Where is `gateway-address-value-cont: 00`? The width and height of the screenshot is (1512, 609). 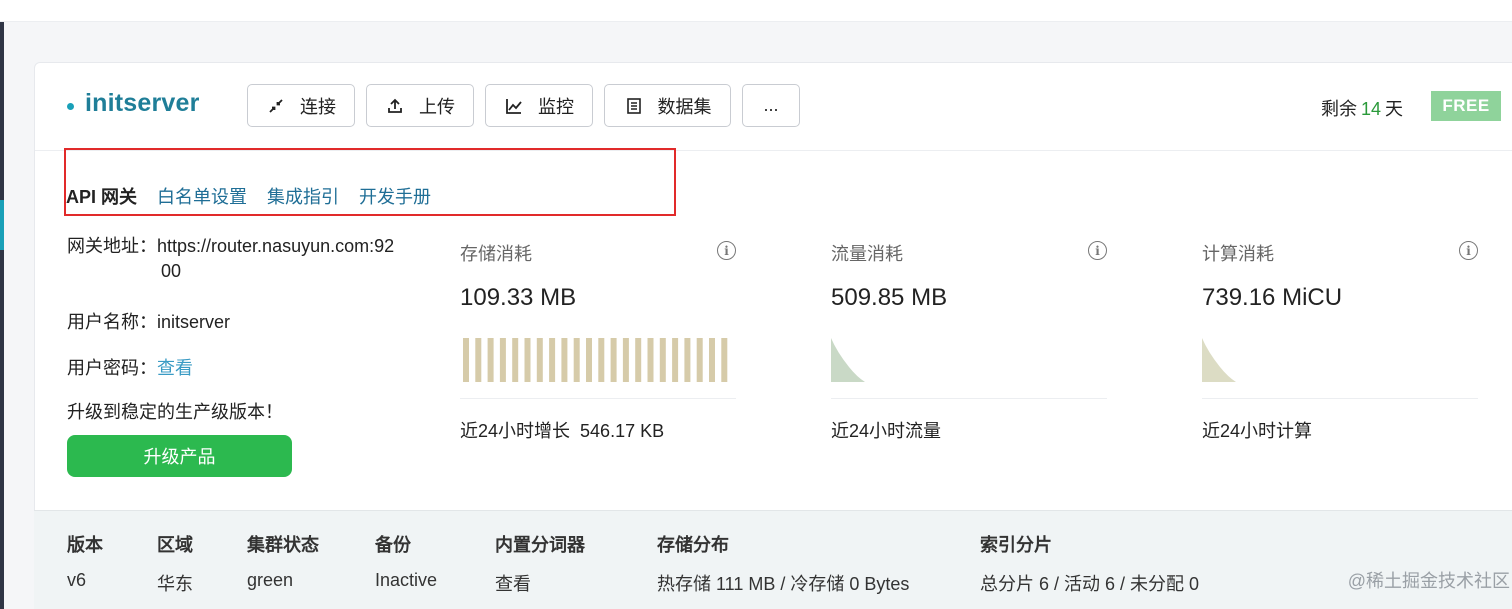
gateway-address-value-cont: 00 is located at coordinates (171, 271).